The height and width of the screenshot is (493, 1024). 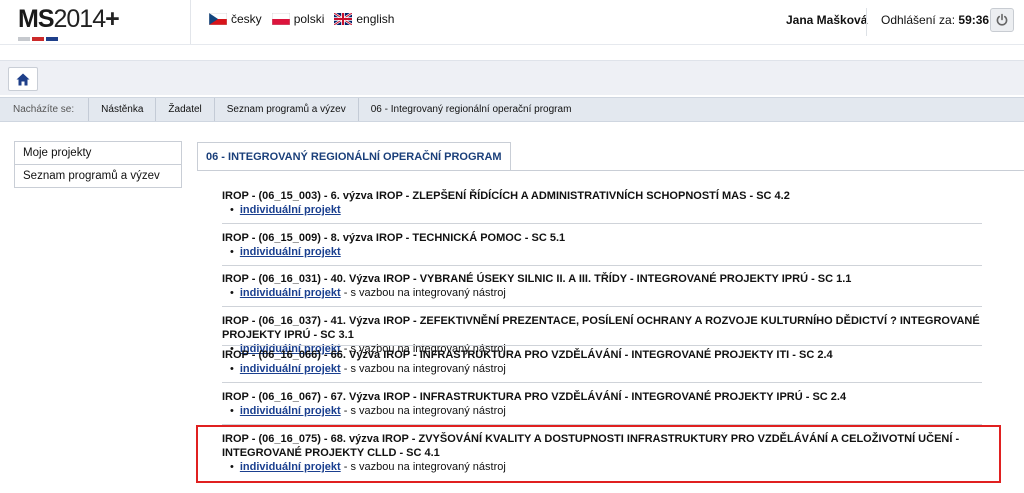 I want to click on cz-flag-icon, so click(x=218, y=19).